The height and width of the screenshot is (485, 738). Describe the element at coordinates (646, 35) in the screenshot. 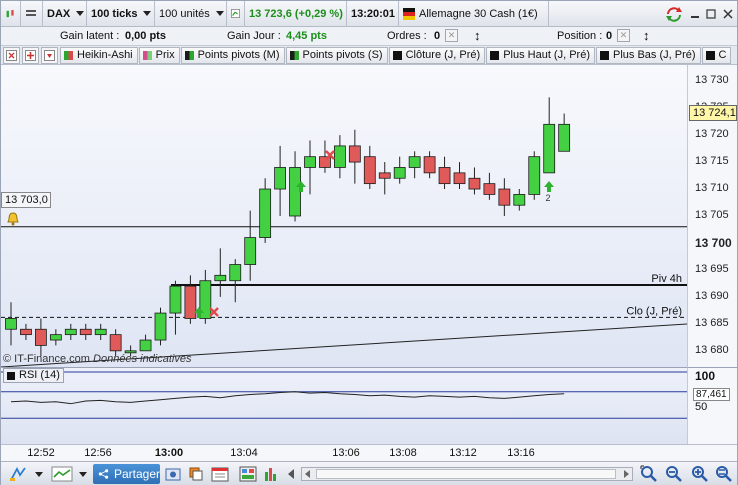

I see `position-info-icon: ↕` at that location.